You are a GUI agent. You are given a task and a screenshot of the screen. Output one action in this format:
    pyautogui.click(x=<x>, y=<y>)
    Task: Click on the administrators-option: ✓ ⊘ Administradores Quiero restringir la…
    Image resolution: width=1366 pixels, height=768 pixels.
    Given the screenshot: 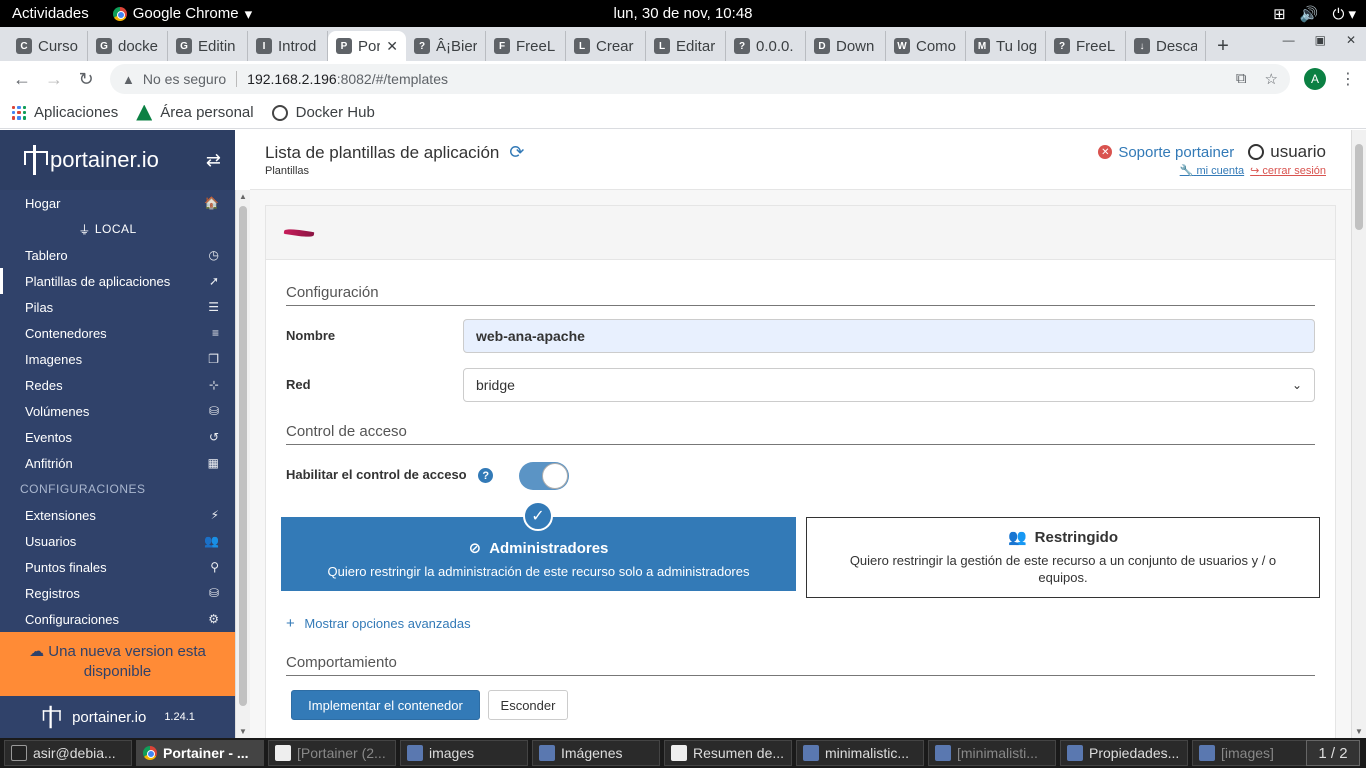 What is the action you would take?
    pyautogui.click(x=538, y=546)
    